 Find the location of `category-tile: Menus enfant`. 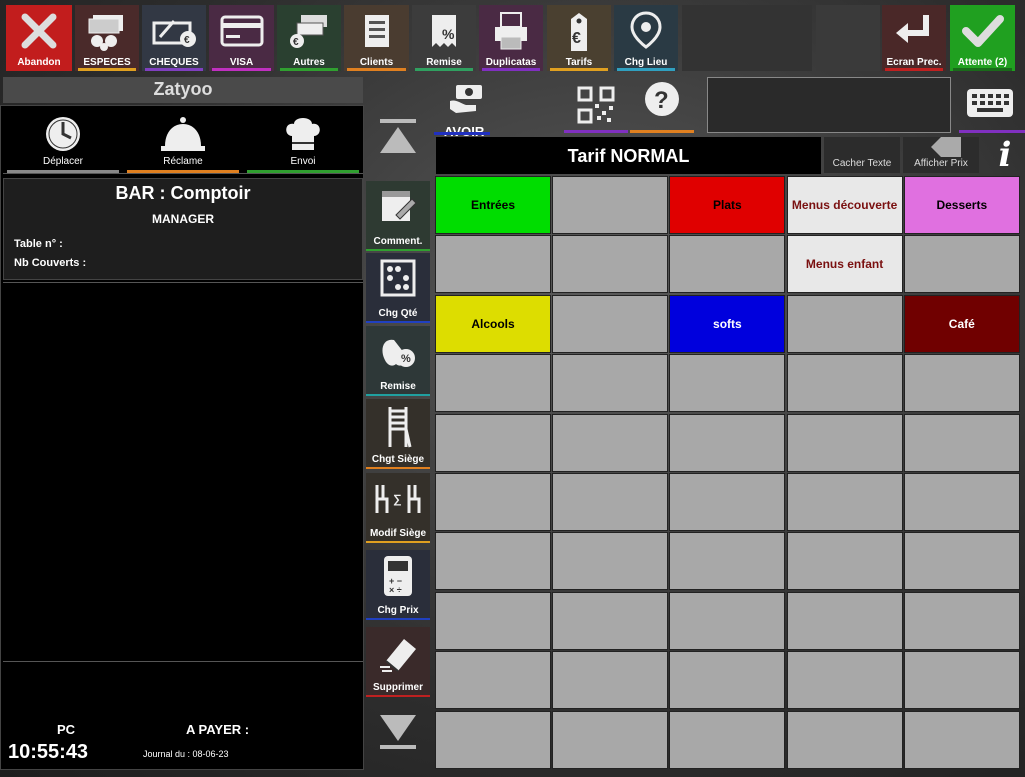

category-tile: Menus enfant is located at coordinates (844, 264).